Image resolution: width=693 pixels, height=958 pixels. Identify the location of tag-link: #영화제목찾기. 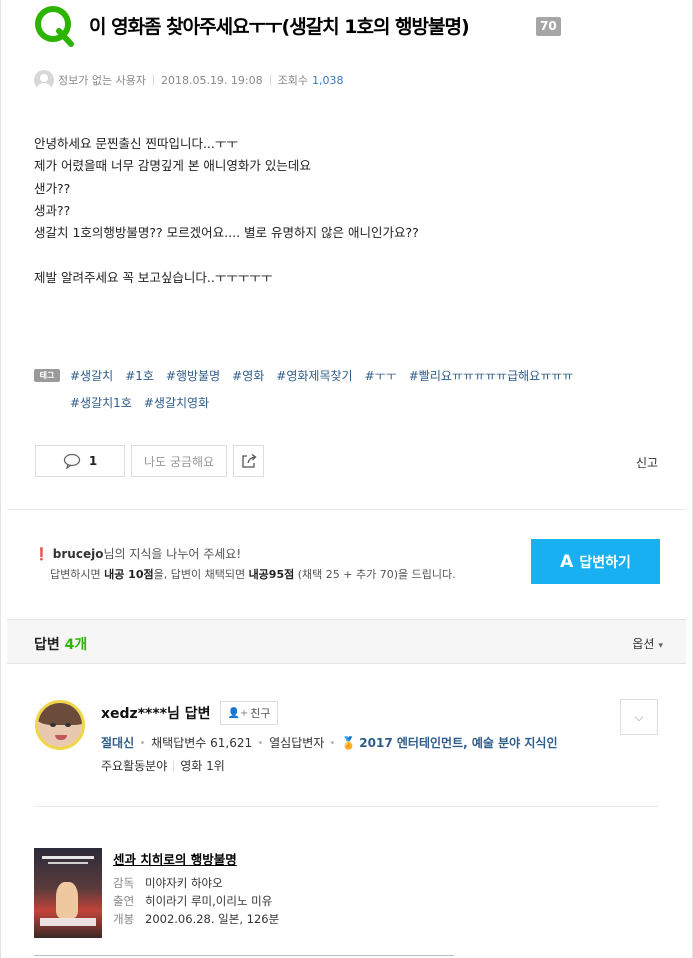
(314, 376).